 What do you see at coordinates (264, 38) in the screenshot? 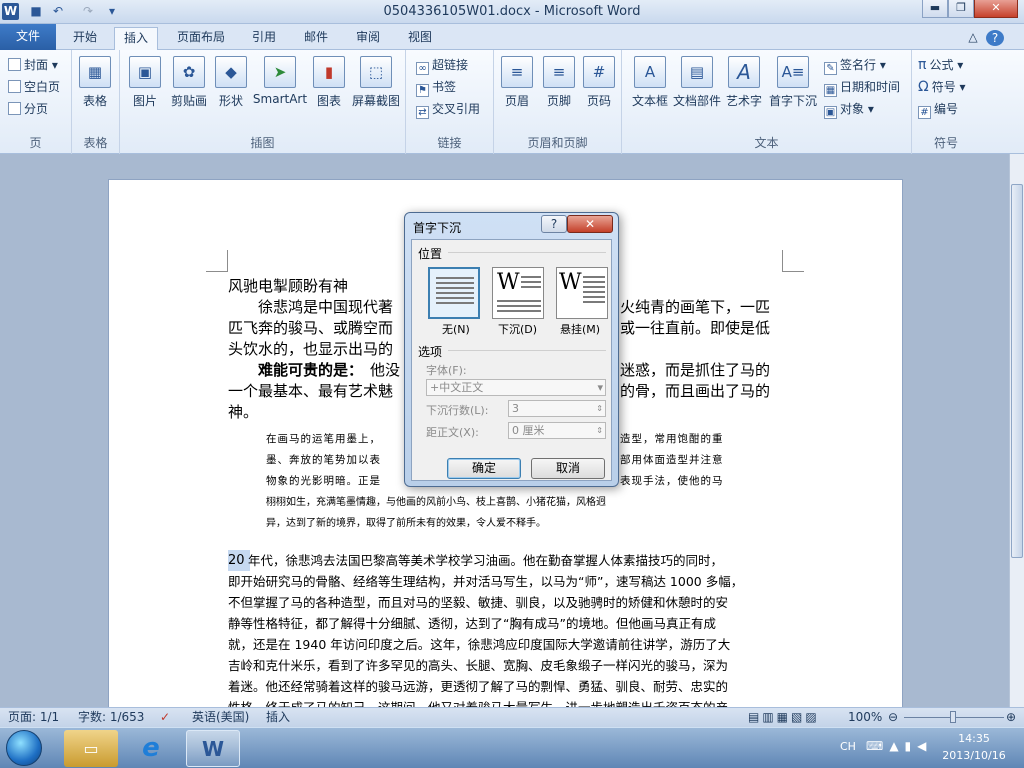
I see `tab-references: 引用` at bounding box center [264, 38].